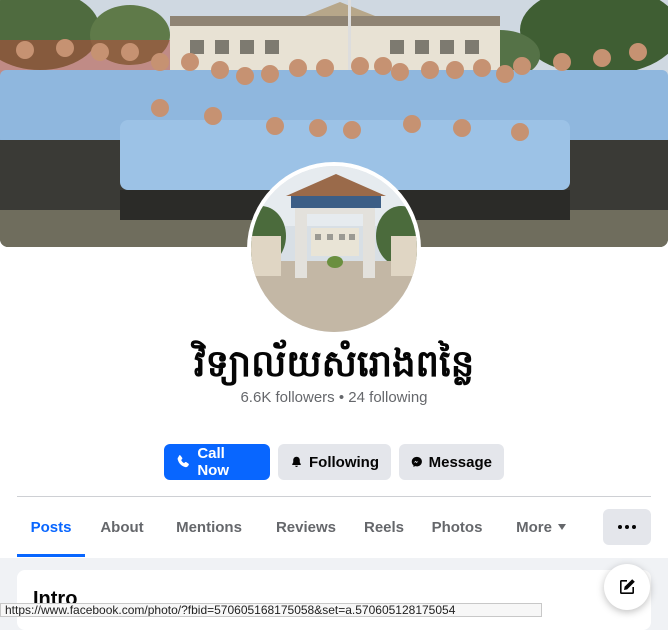  What do you see at coordinates (213, 462) in the screenshot?
I see `call-now-label: Call Now` at bounding box center [213, 462].